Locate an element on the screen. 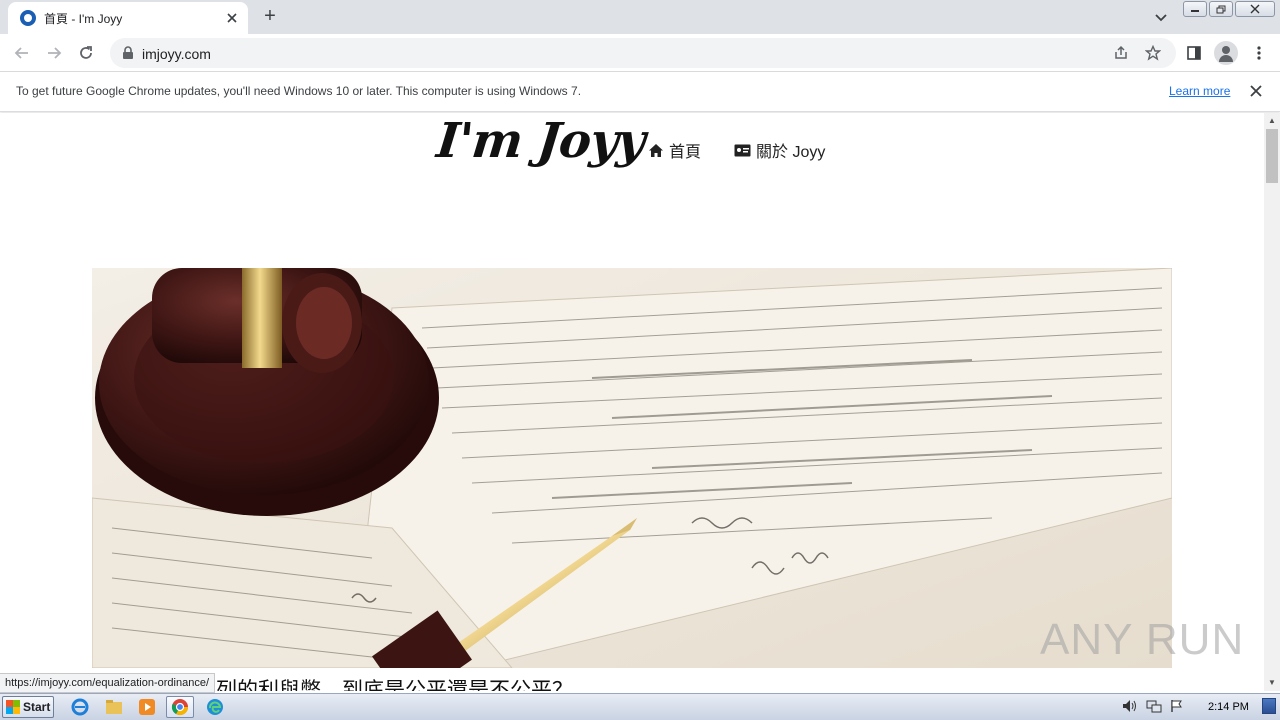 This screenshot has height=720, width=1280. taskbar-clock: 2:14 PM is located at coordinates (1228, 707).